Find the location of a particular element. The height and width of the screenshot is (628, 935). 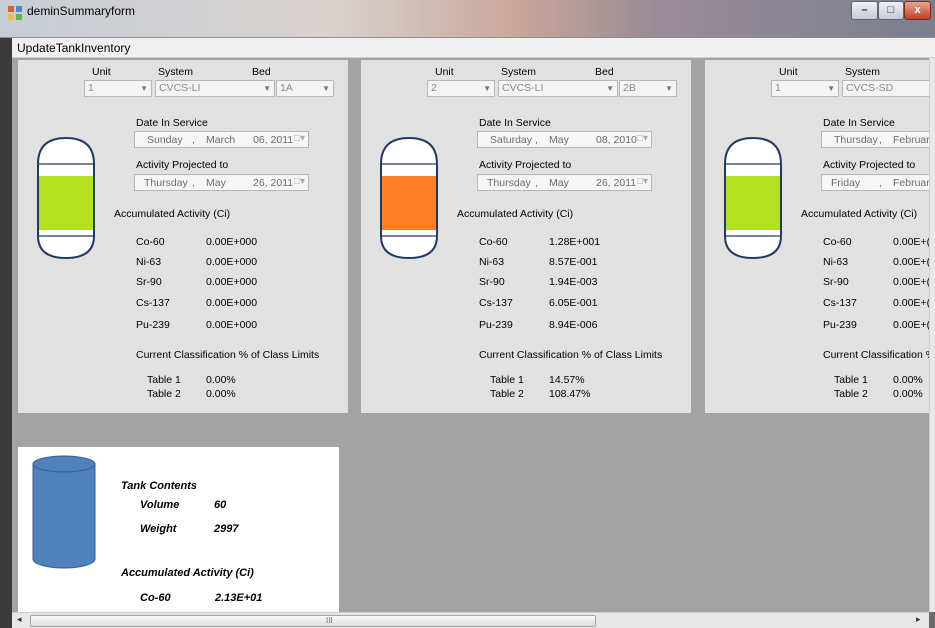

unit-select: 2 ▼ is located at coordinates (461, 88).